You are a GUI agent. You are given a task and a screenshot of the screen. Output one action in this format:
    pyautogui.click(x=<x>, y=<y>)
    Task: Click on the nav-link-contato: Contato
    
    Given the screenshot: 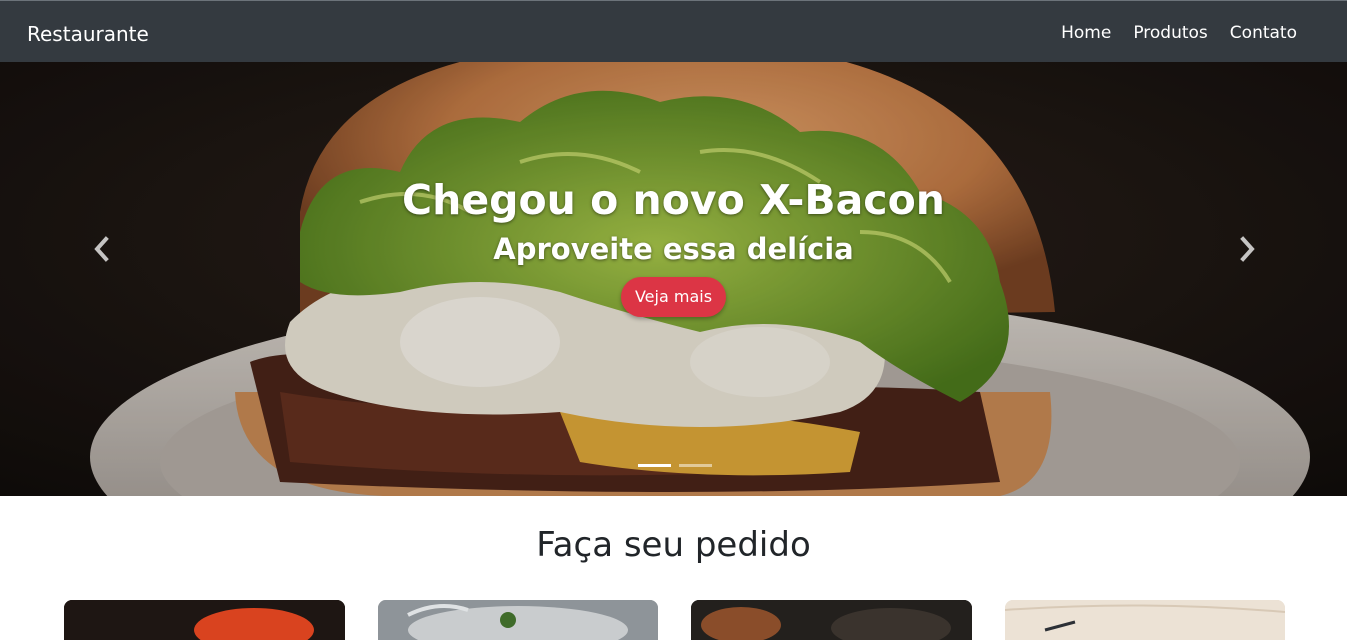 What is the action you would take?
    pyautogui.click(x=1263, y=33)
    